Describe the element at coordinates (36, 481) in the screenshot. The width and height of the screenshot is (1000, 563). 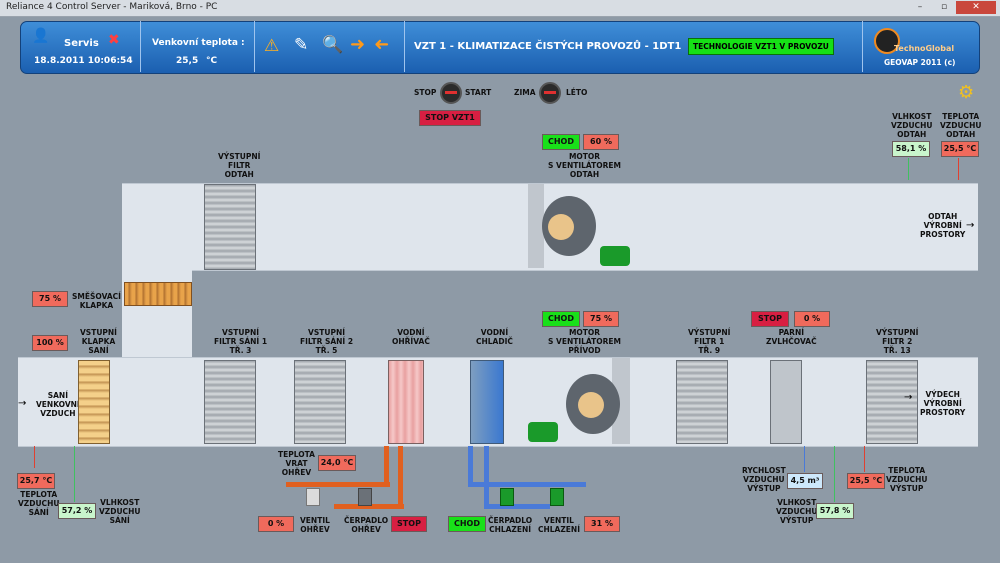
I see `intake-temp-value: 25,7 °C` at that location.